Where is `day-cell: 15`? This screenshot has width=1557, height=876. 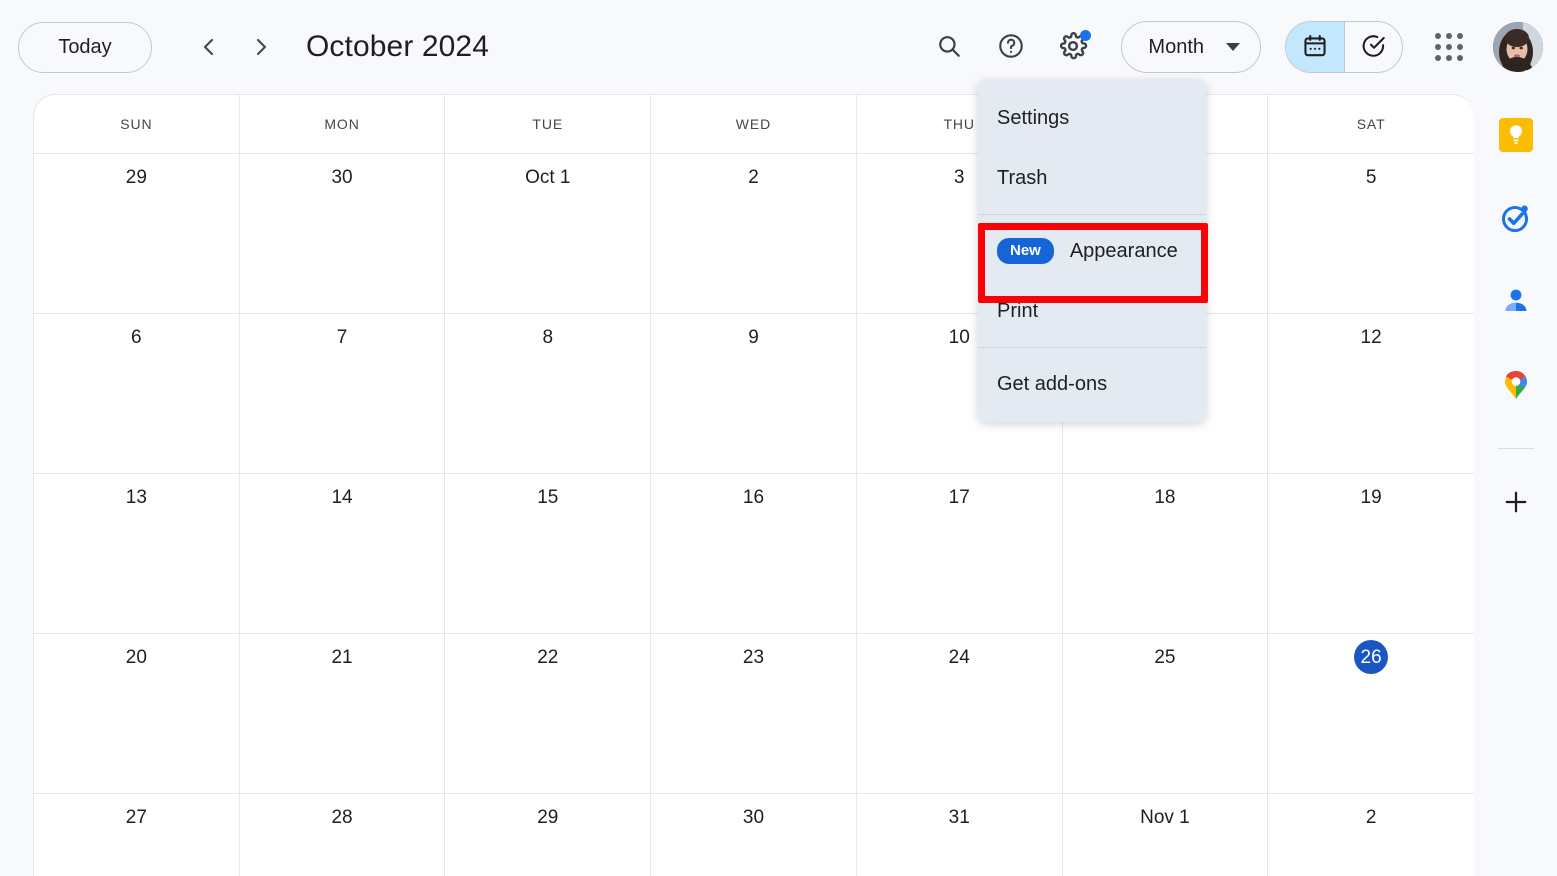 day-cell: 15 is located at coordinates (548, 553).